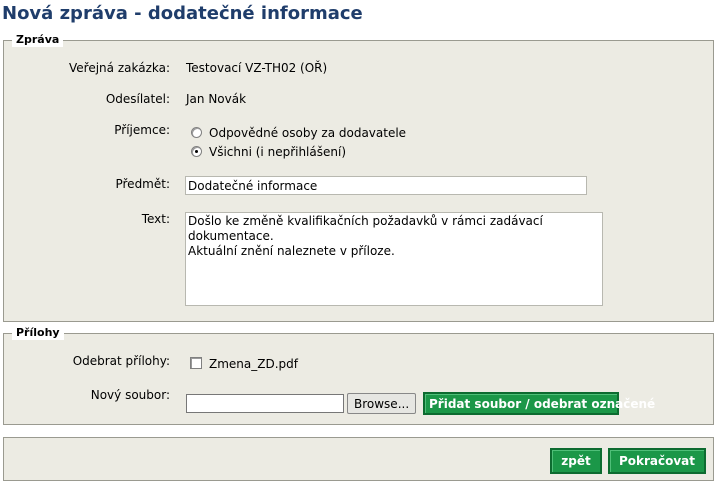 This screenshot has width=720, height=486. What do you see at coordinates (38, 333) in the screenshot?
I see `attachments-legend: Přílohy` at bounding box center [38, 333].